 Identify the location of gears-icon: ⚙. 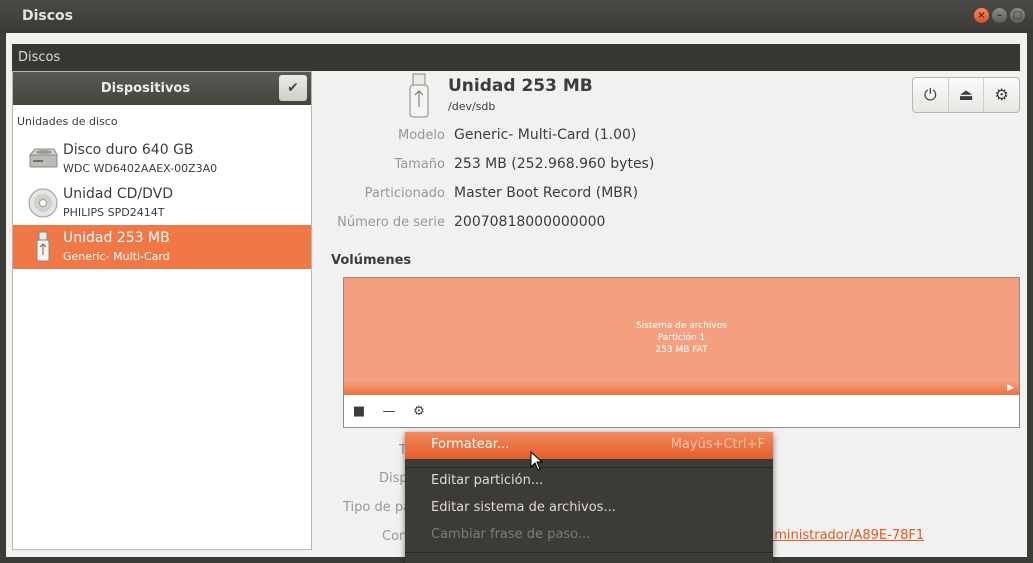
(419, 411).